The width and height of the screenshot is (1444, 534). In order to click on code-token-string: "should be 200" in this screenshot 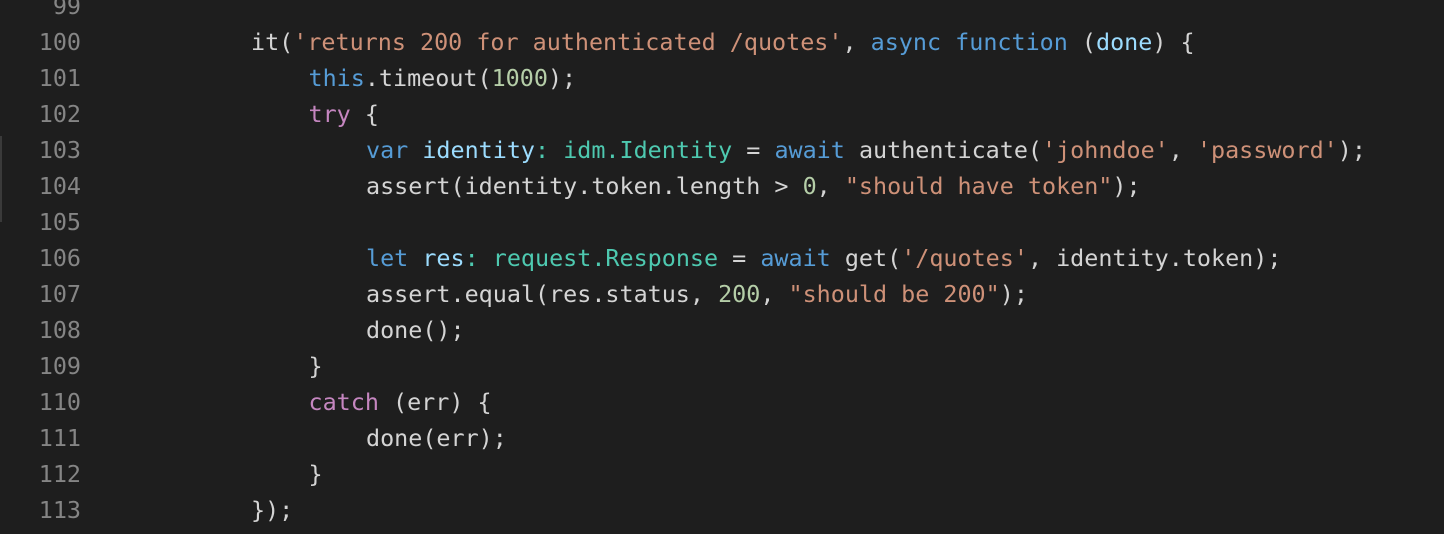, I will do `click(894, 294)`.